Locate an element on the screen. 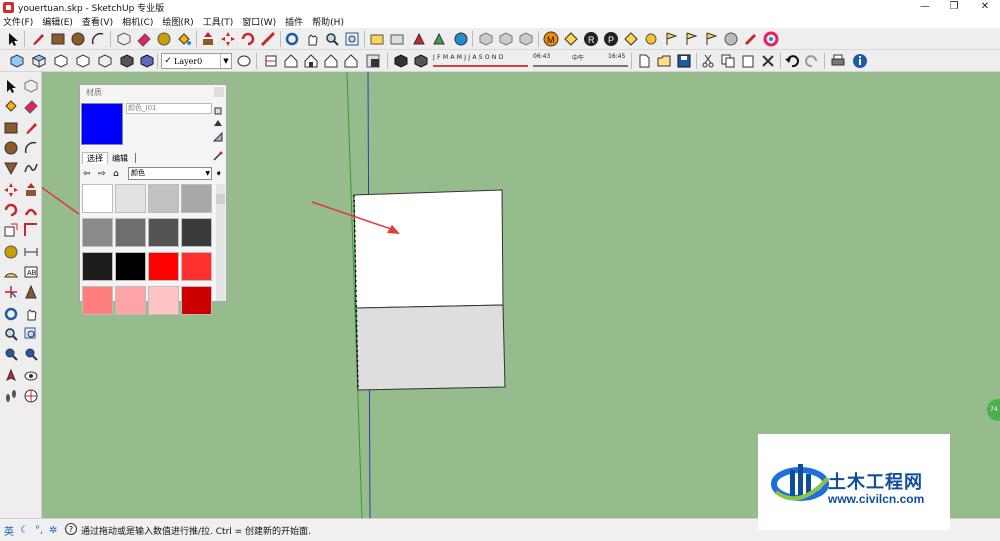 The image size is (1000, 541). paste-icon is located at coordinates (748, 61).